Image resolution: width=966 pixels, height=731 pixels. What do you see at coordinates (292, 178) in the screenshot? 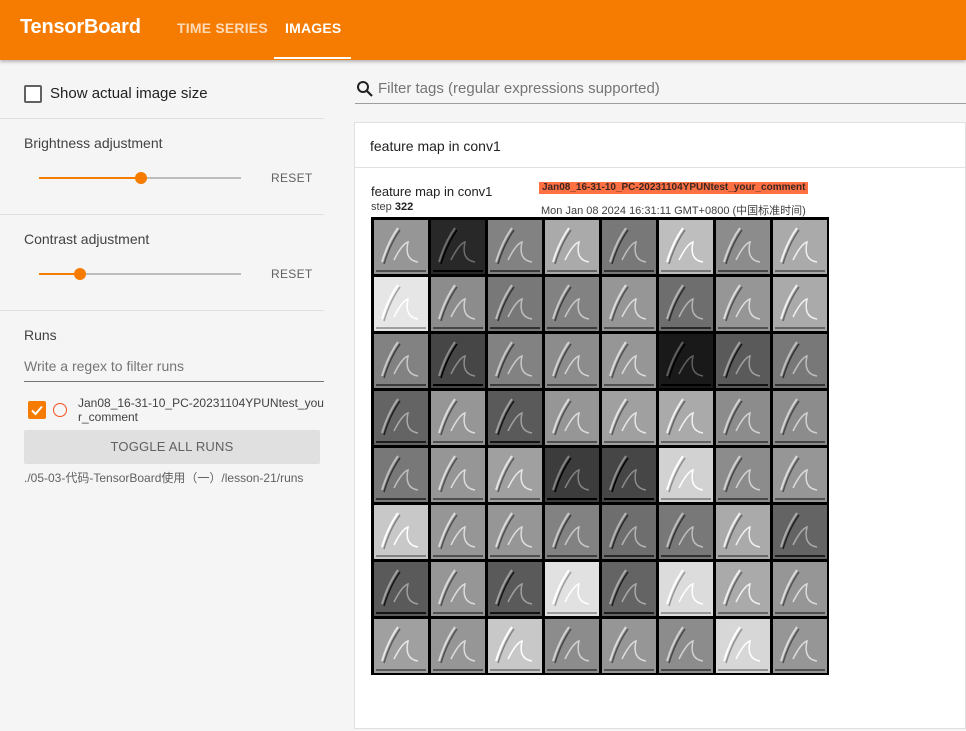
I see `brightness-reset-button: RESET` at bounding box center [292, 178].